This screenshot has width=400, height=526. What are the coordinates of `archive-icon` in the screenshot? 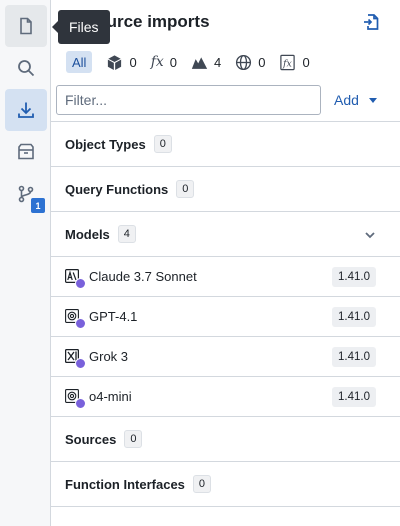 It's located at (26, 151).